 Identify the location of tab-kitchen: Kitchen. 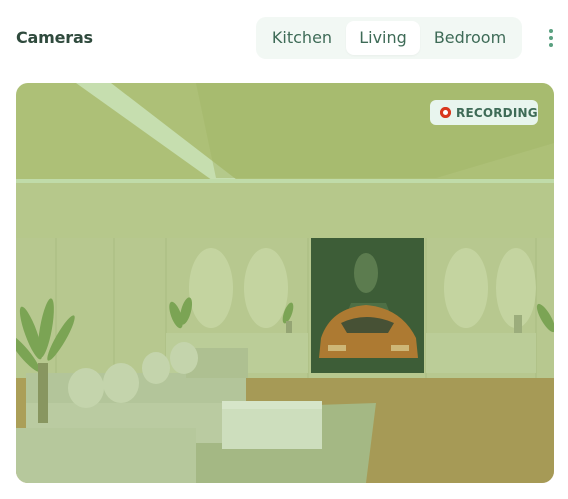
(302, 38).